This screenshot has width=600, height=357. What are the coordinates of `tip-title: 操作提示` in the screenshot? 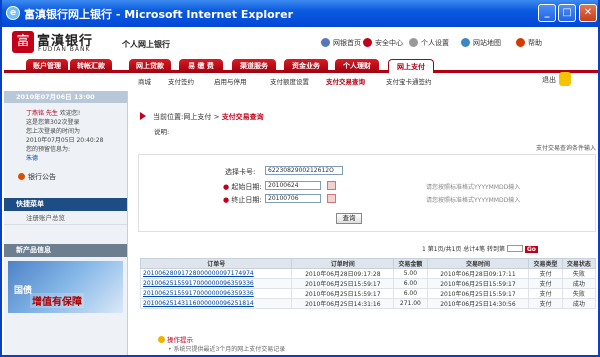 It's located at (175, 339).